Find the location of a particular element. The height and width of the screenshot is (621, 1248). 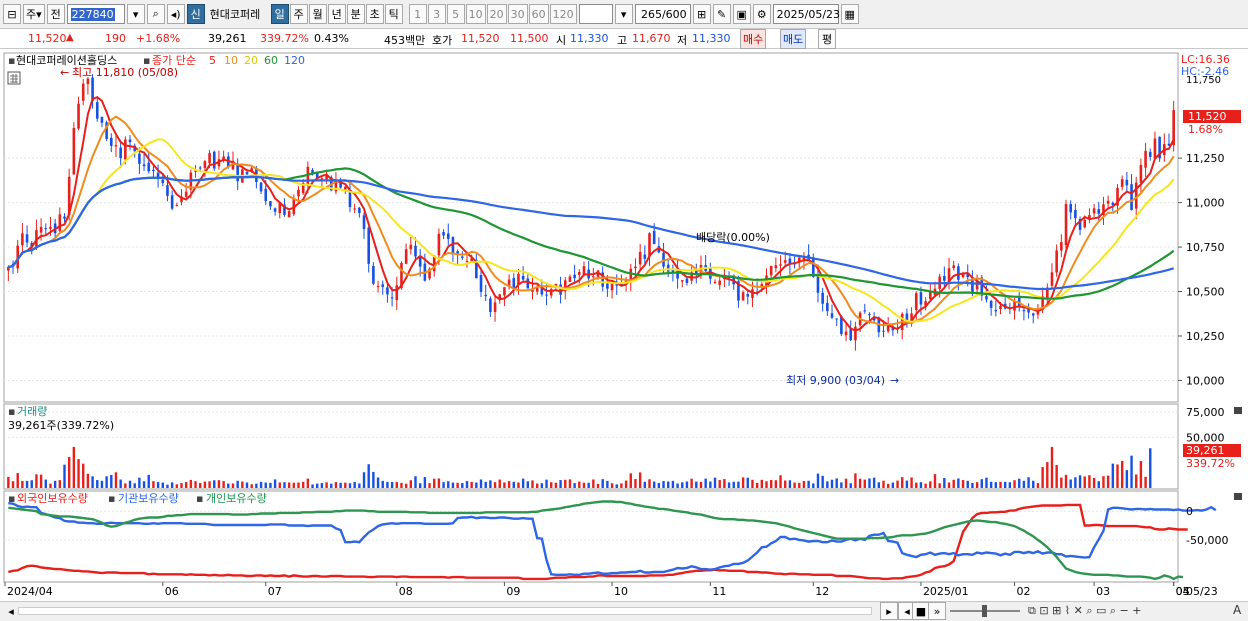

period-button-1: 주 is located at coordinates (298, 14).